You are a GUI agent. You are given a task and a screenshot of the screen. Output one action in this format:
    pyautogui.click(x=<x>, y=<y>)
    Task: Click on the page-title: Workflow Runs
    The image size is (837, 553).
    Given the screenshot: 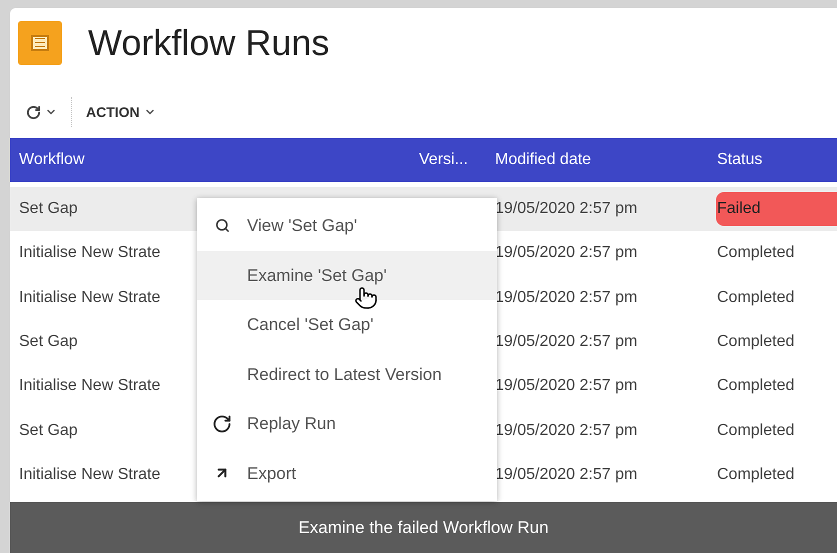 What is the action you would take?
    pyautogui.click(x=209, y=42)
    